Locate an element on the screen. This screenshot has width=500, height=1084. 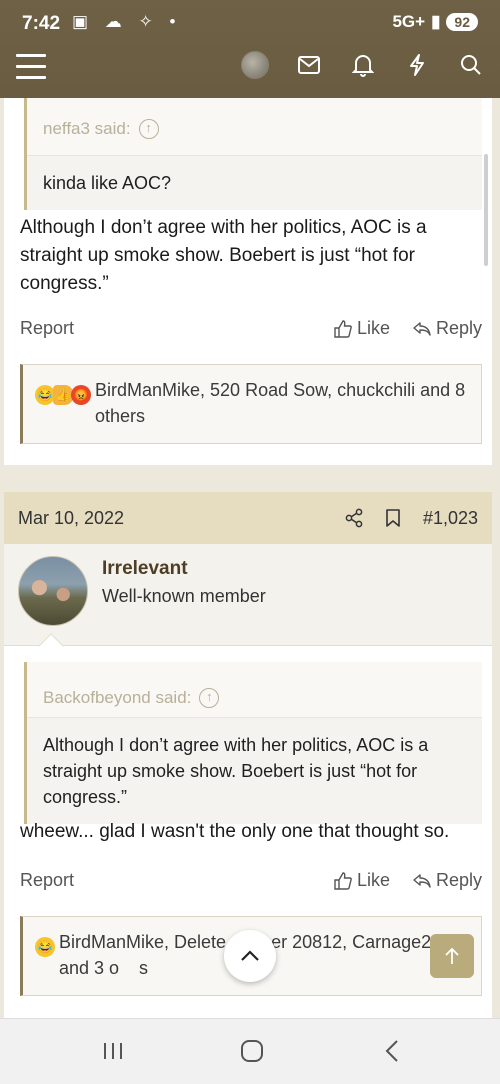
network-label: 5G+ is located at coordinates (409, 21).